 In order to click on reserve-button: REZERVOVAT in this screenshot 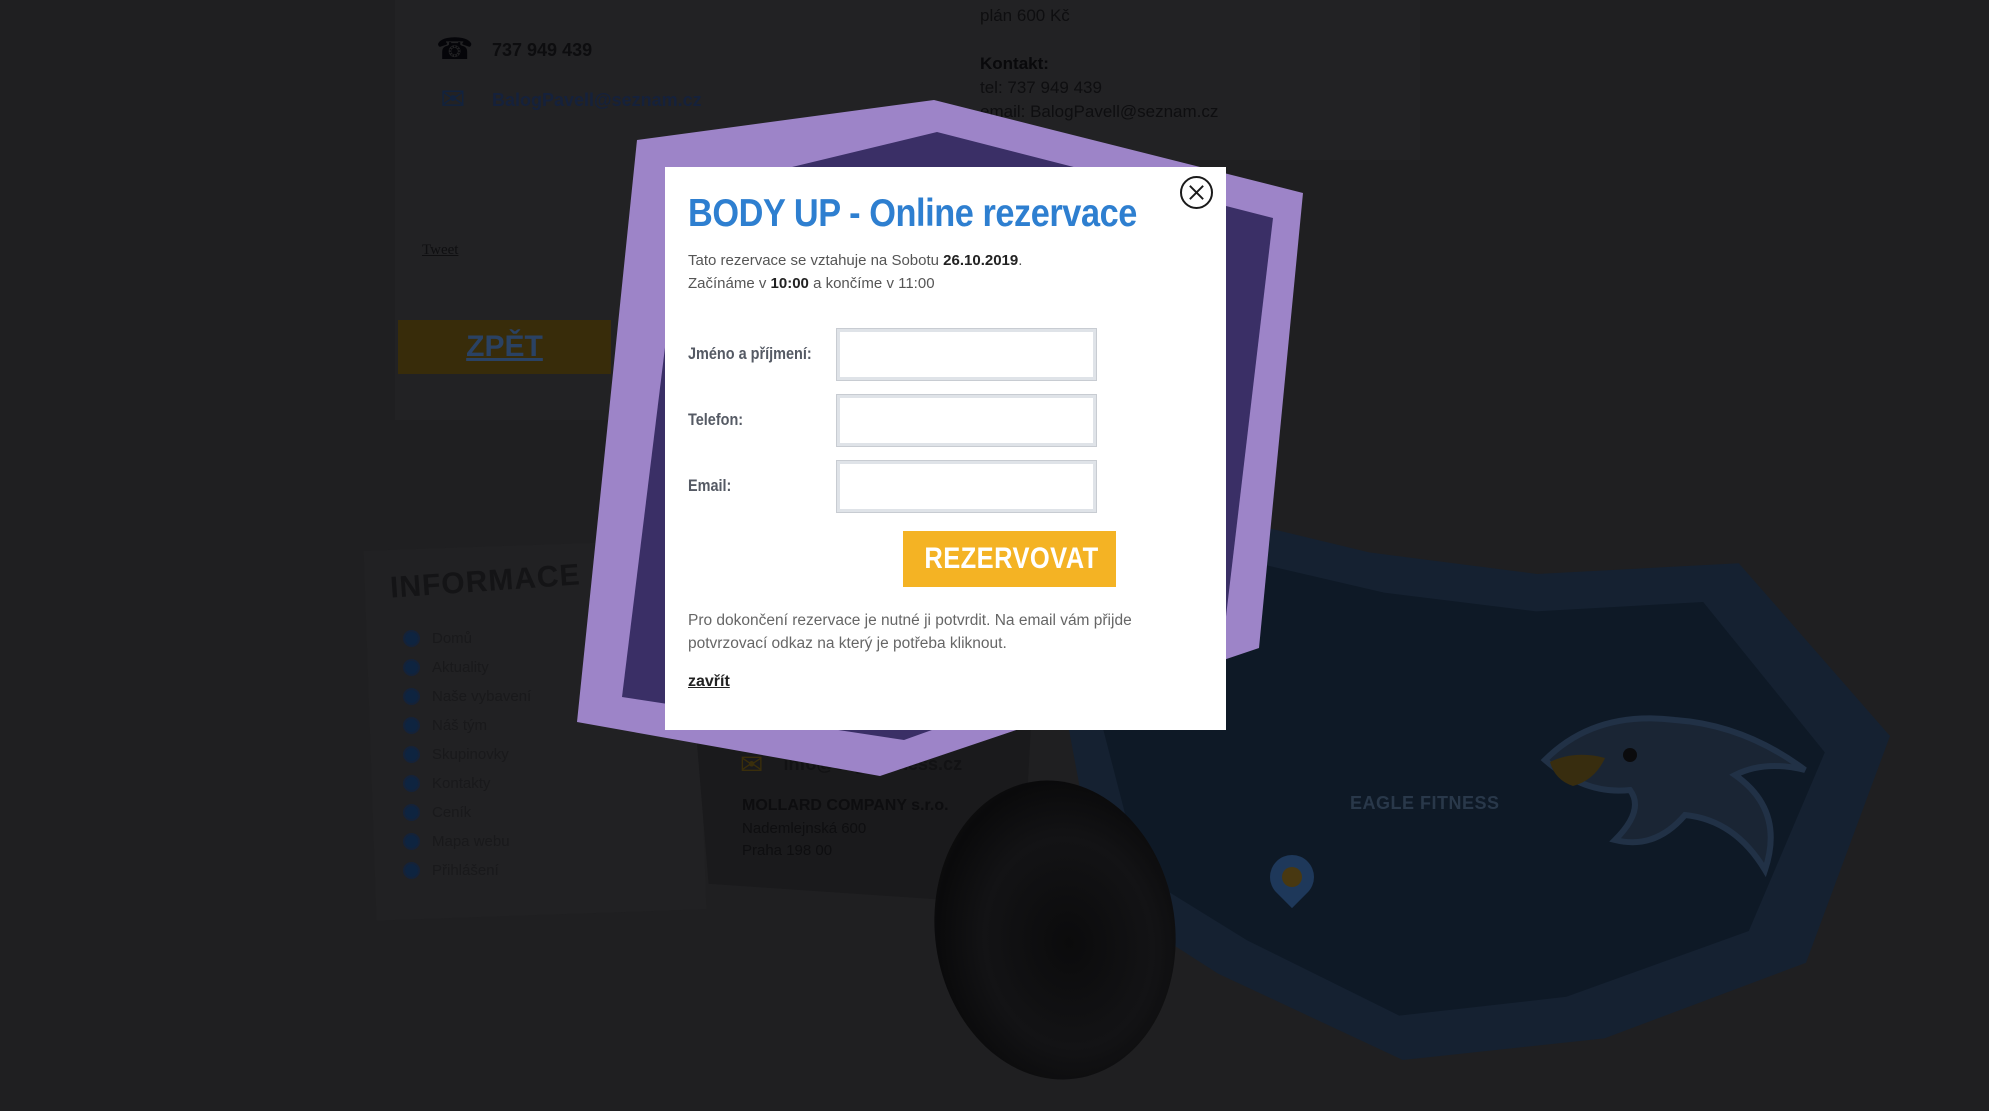, I will do `click(1009, 559)`.